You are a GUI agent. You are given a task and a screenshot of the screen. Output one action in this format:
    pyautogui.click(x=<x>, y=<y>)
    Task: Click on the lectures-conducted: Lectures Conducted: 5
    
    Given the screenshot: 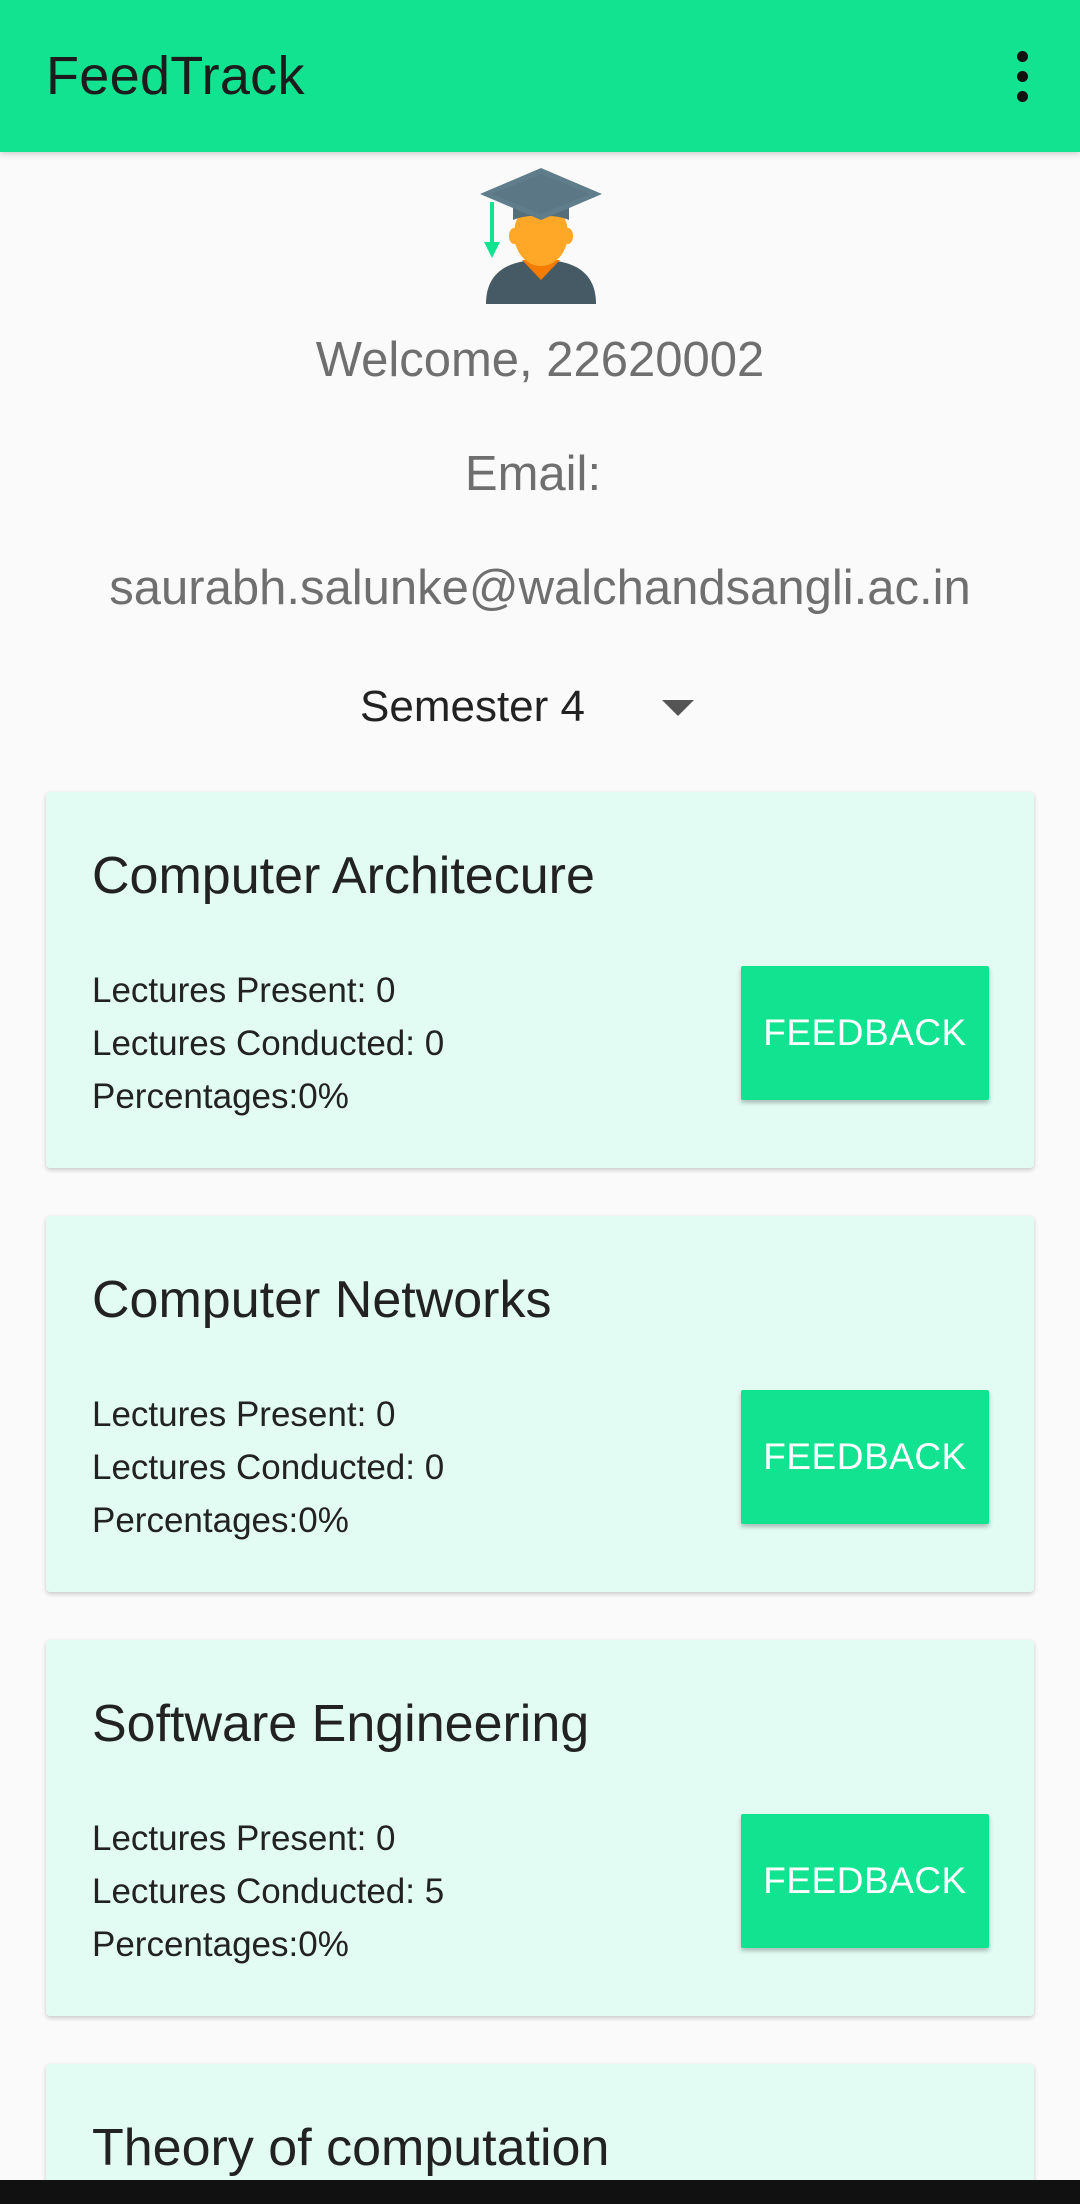 What is the action you would take?
    pyautogui.click(x=268, y=1891)
    